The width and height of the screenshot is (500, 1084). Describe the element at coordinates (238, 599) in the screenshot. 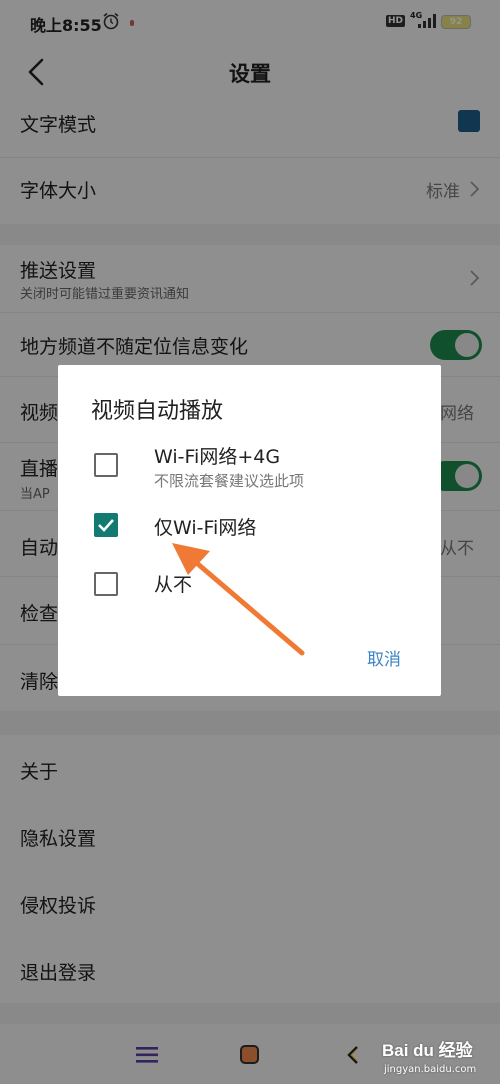

I see `annotation-arrow-icon` at that location.